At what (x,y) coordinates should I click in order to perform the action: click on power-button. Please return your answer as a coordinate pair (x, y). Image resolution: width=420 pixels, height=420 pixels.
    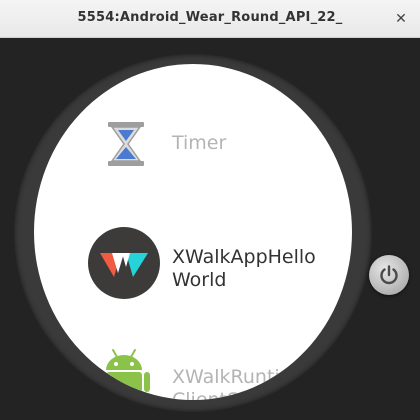
    Looking at the image, I should click on (389, 275).